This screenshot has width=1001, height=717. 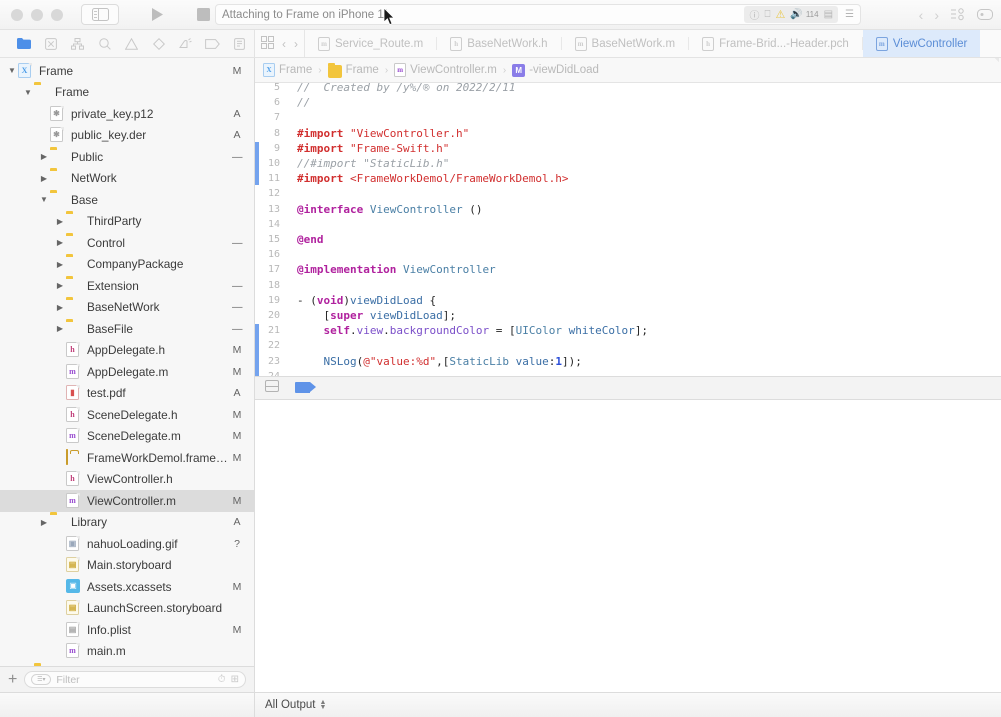 What do you see at coordinates (290, 705) in the screenshot?
I see `output-filter-label: All Output` at bounding box center [290, 705].